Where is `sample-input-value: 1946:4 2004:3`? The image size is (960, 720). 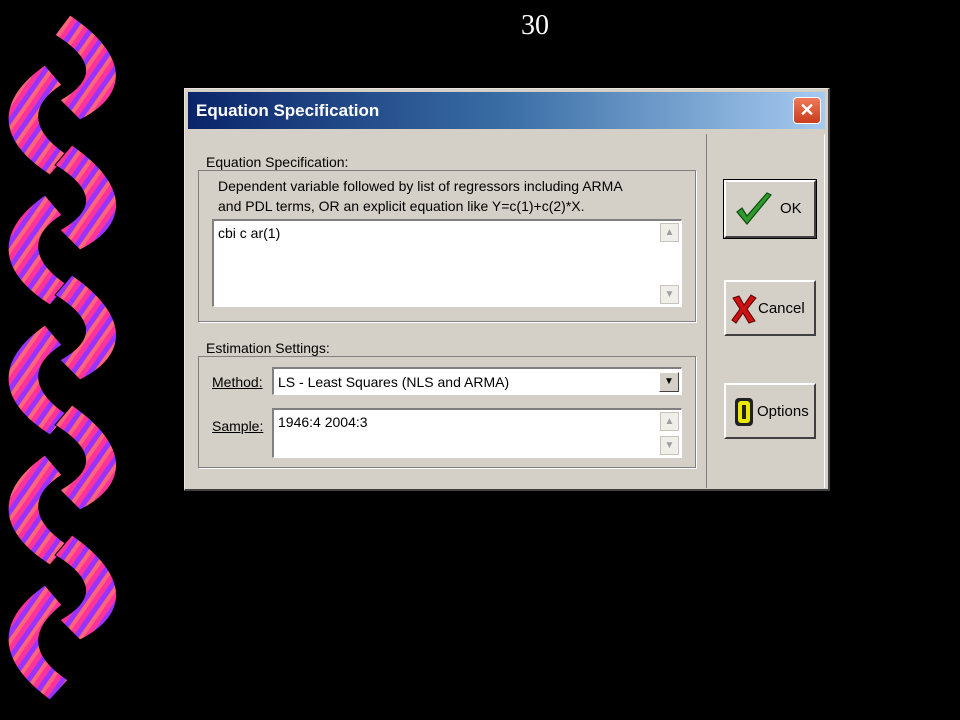 sample-input-value: 1946:4 2004:3 is located at coordinates (323, 422).